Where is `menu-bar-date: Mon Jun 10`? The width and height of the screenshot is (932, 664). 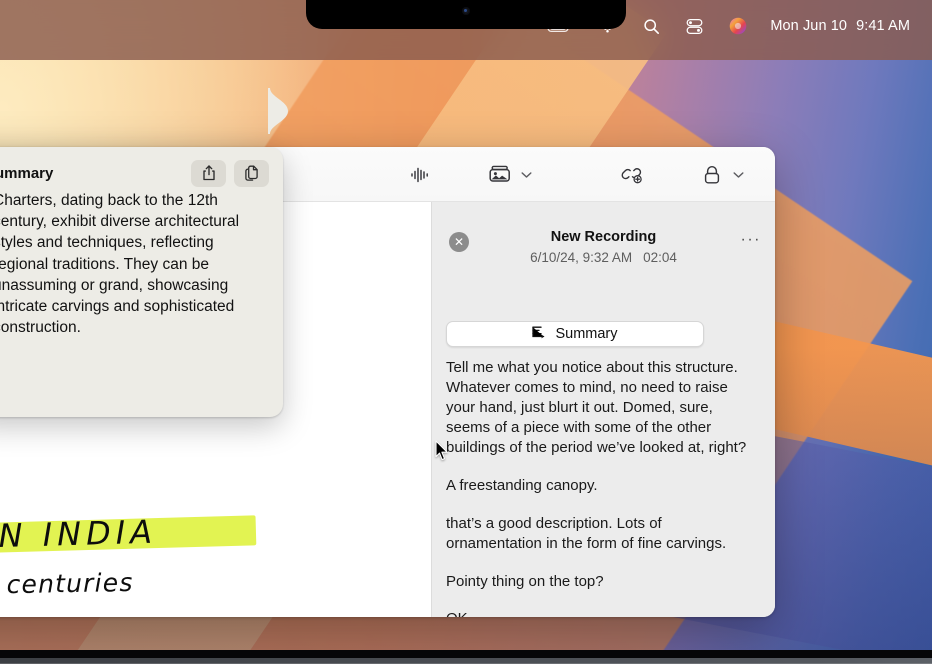 menu-bar-date: Mon Jun 10 is located at coordinates (809, 26).